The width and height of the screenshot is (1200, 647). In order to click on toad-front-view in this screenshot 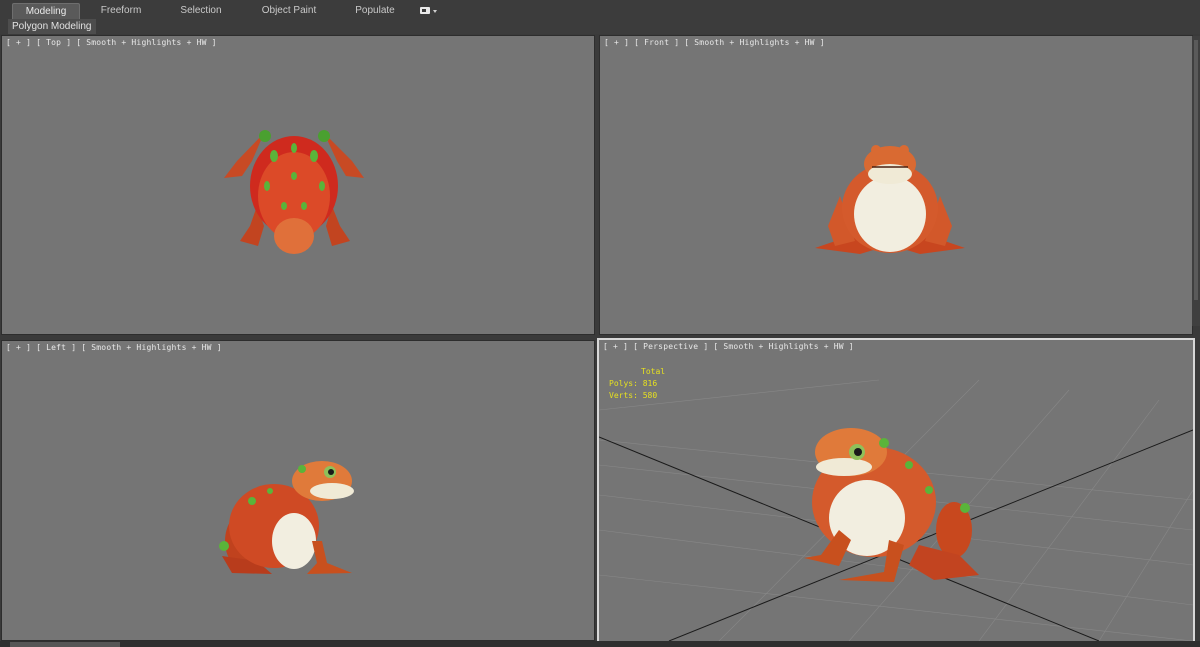, I will do `click(890, 199)`.